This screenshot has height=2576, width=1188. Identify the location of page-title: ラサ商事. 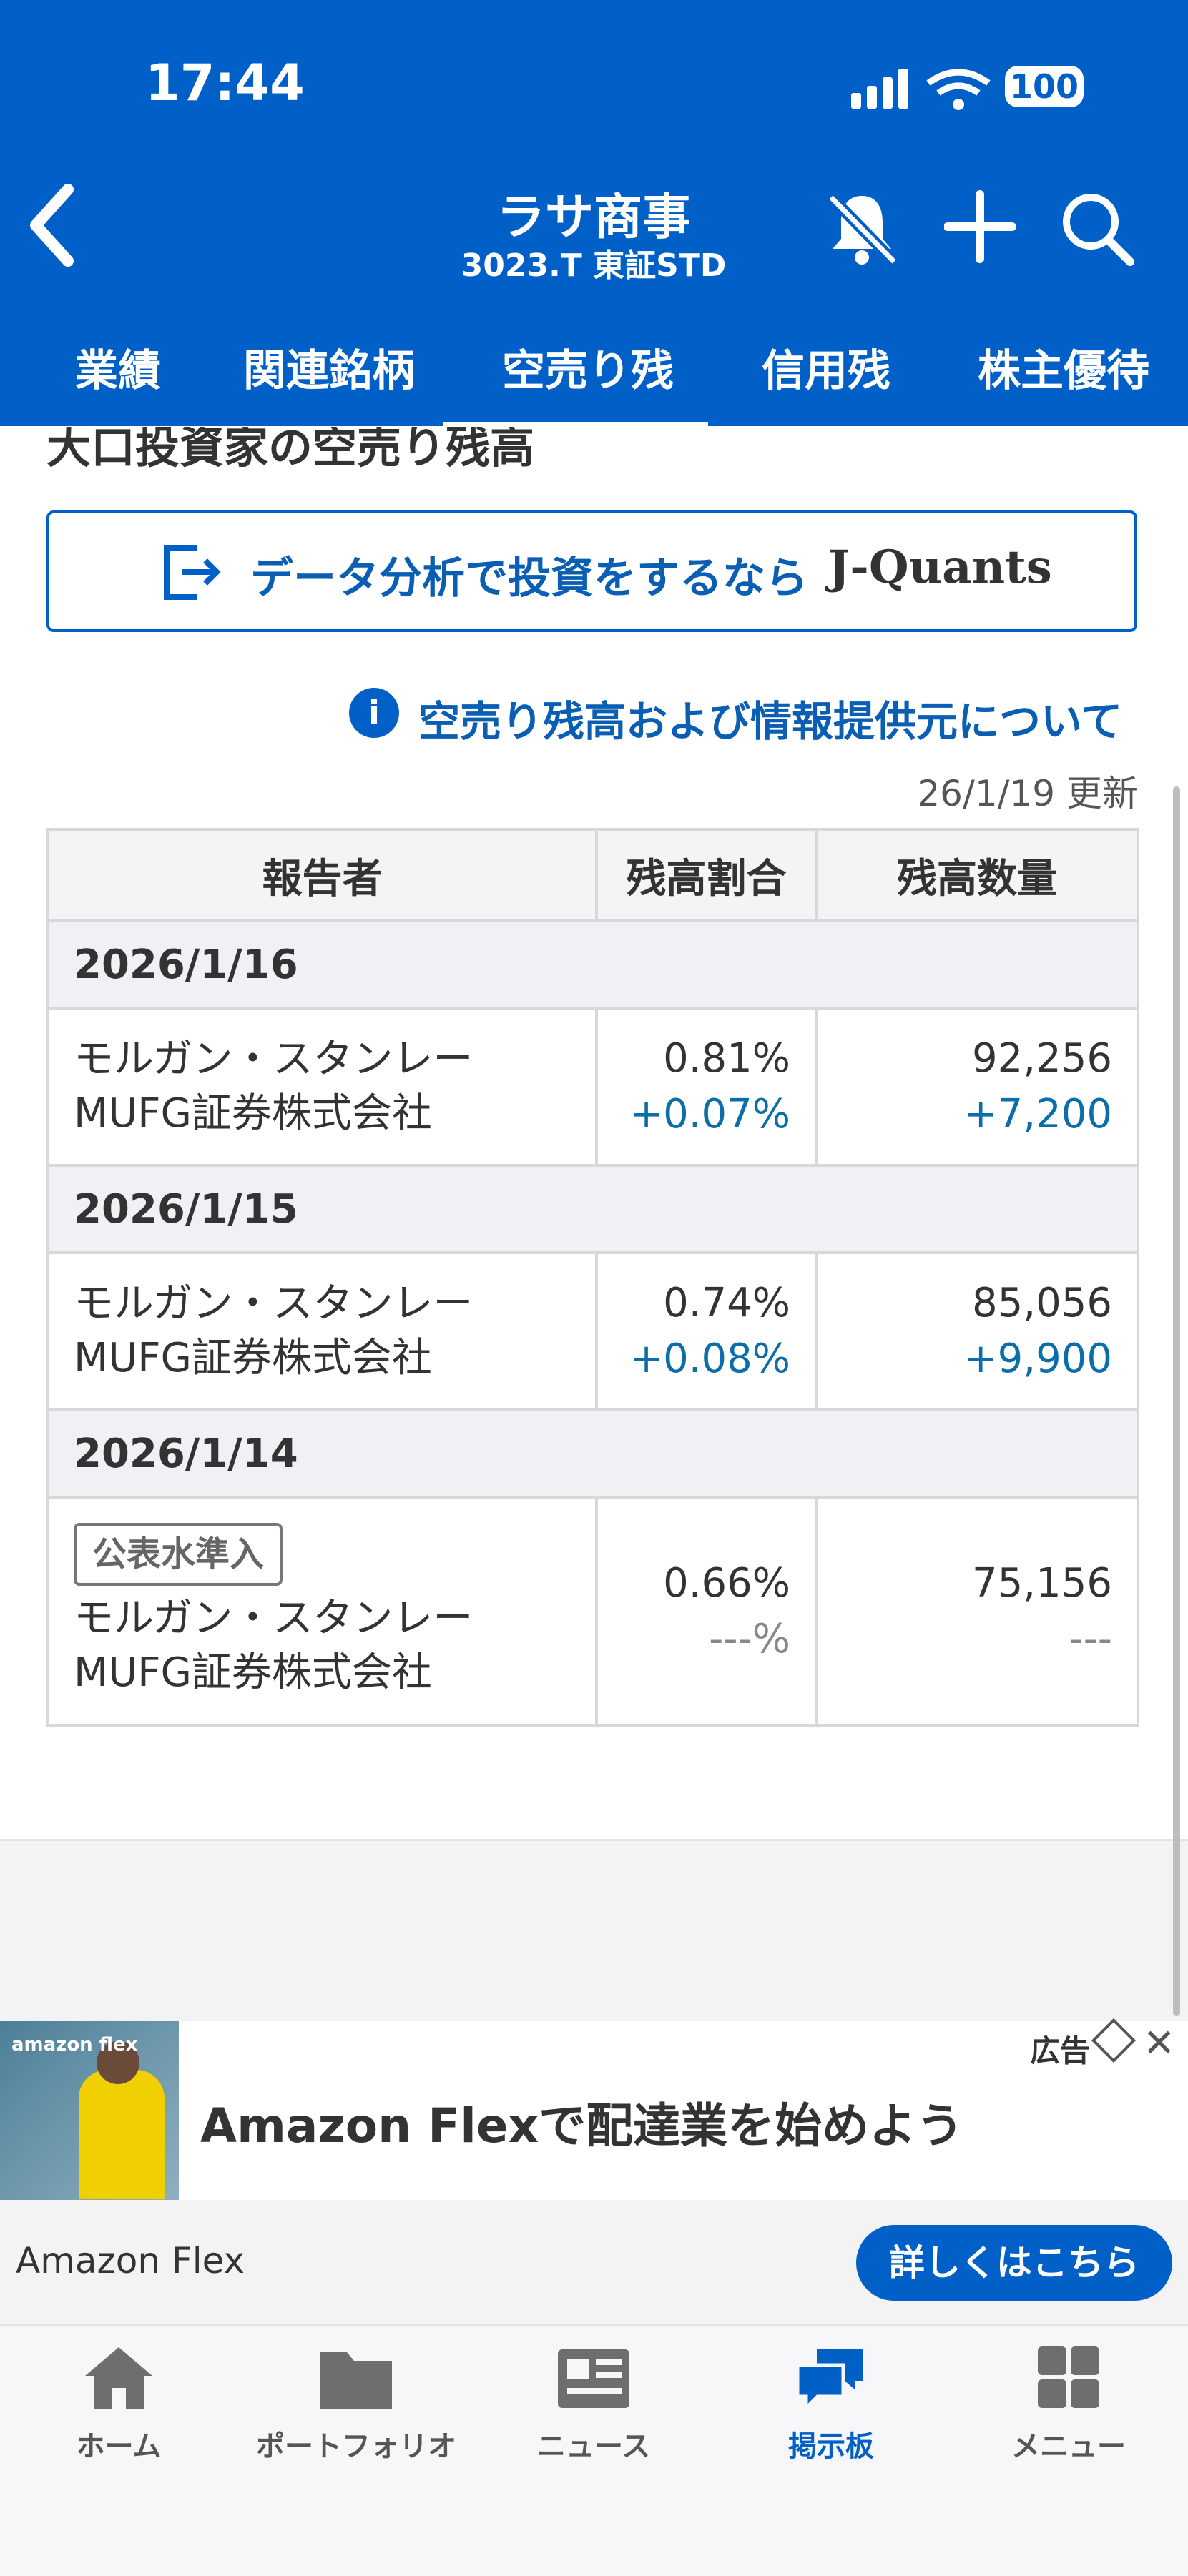
(593, 217).